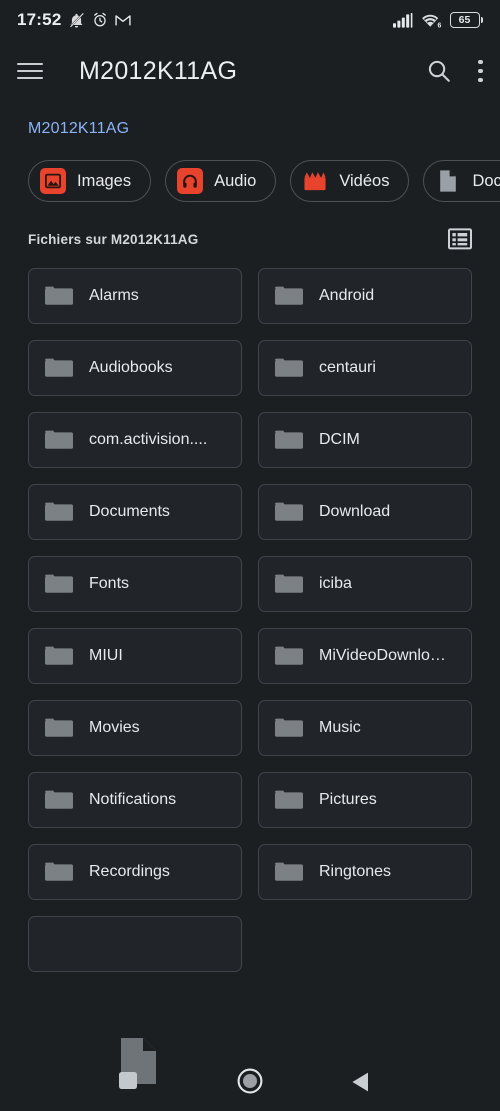 This screenshot has height=1111, width=500. Describe the element at coordinates (77, 20) in the screenshot. I see `bell-muted-icon` at that location.